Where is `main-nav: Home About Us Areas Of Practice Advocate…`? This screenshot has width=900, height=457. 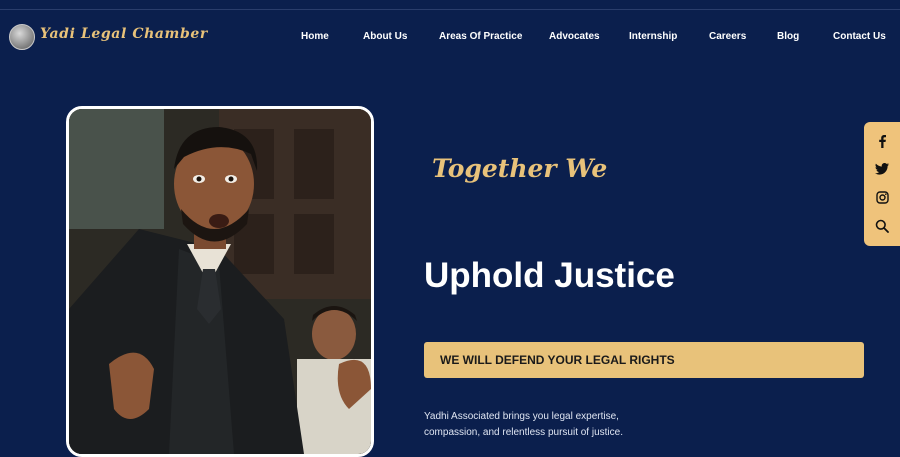 main-nav: Home About Us Areas Of Practice Advocate… is located at coordinates (450, 39).